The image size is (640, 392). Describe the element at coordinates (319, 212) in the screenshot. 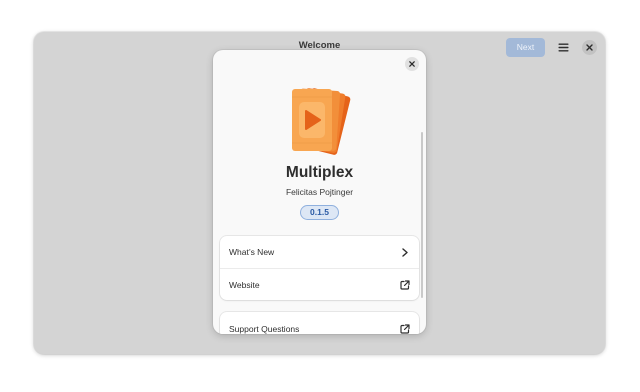

I see `version-badge: 0.1.5` at that location.